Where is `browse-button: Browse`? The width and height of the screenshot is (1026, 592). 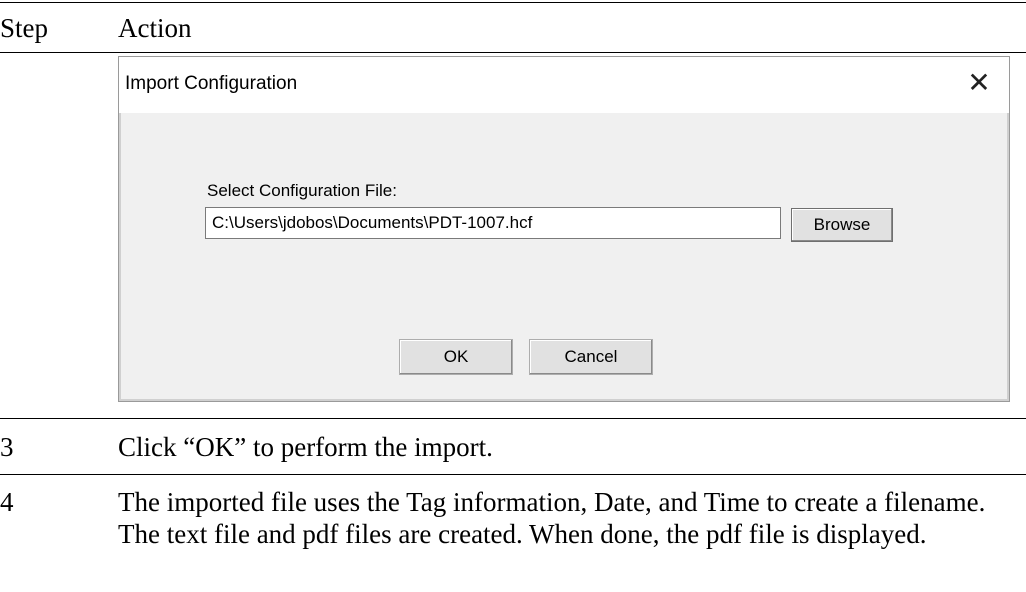 browse-button: Browse is located at coordinates (842, 225).